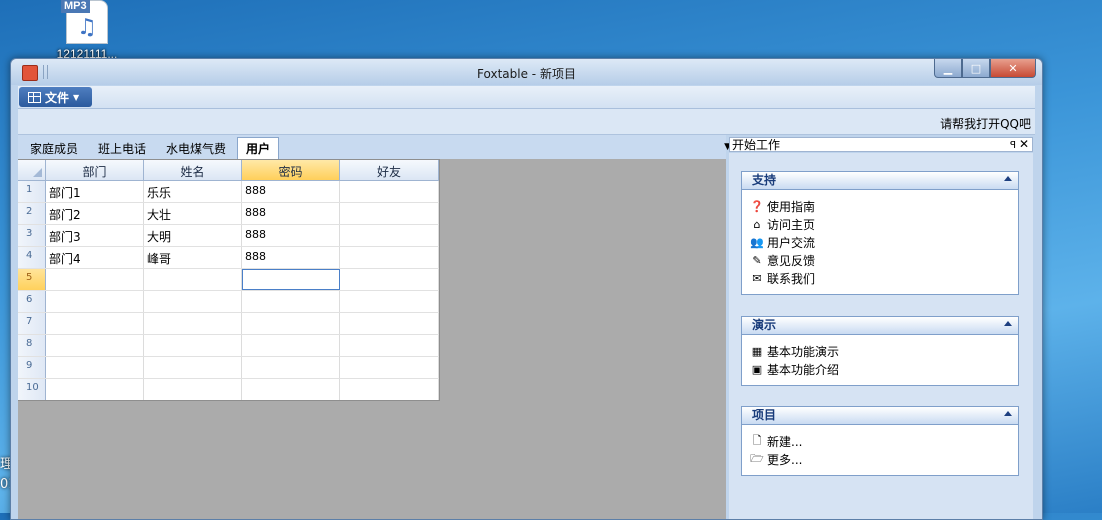  What do you see at coordinates (976, 68) in the screenshot?
I see `maximize-button: □` at bounding box center [976, 68].